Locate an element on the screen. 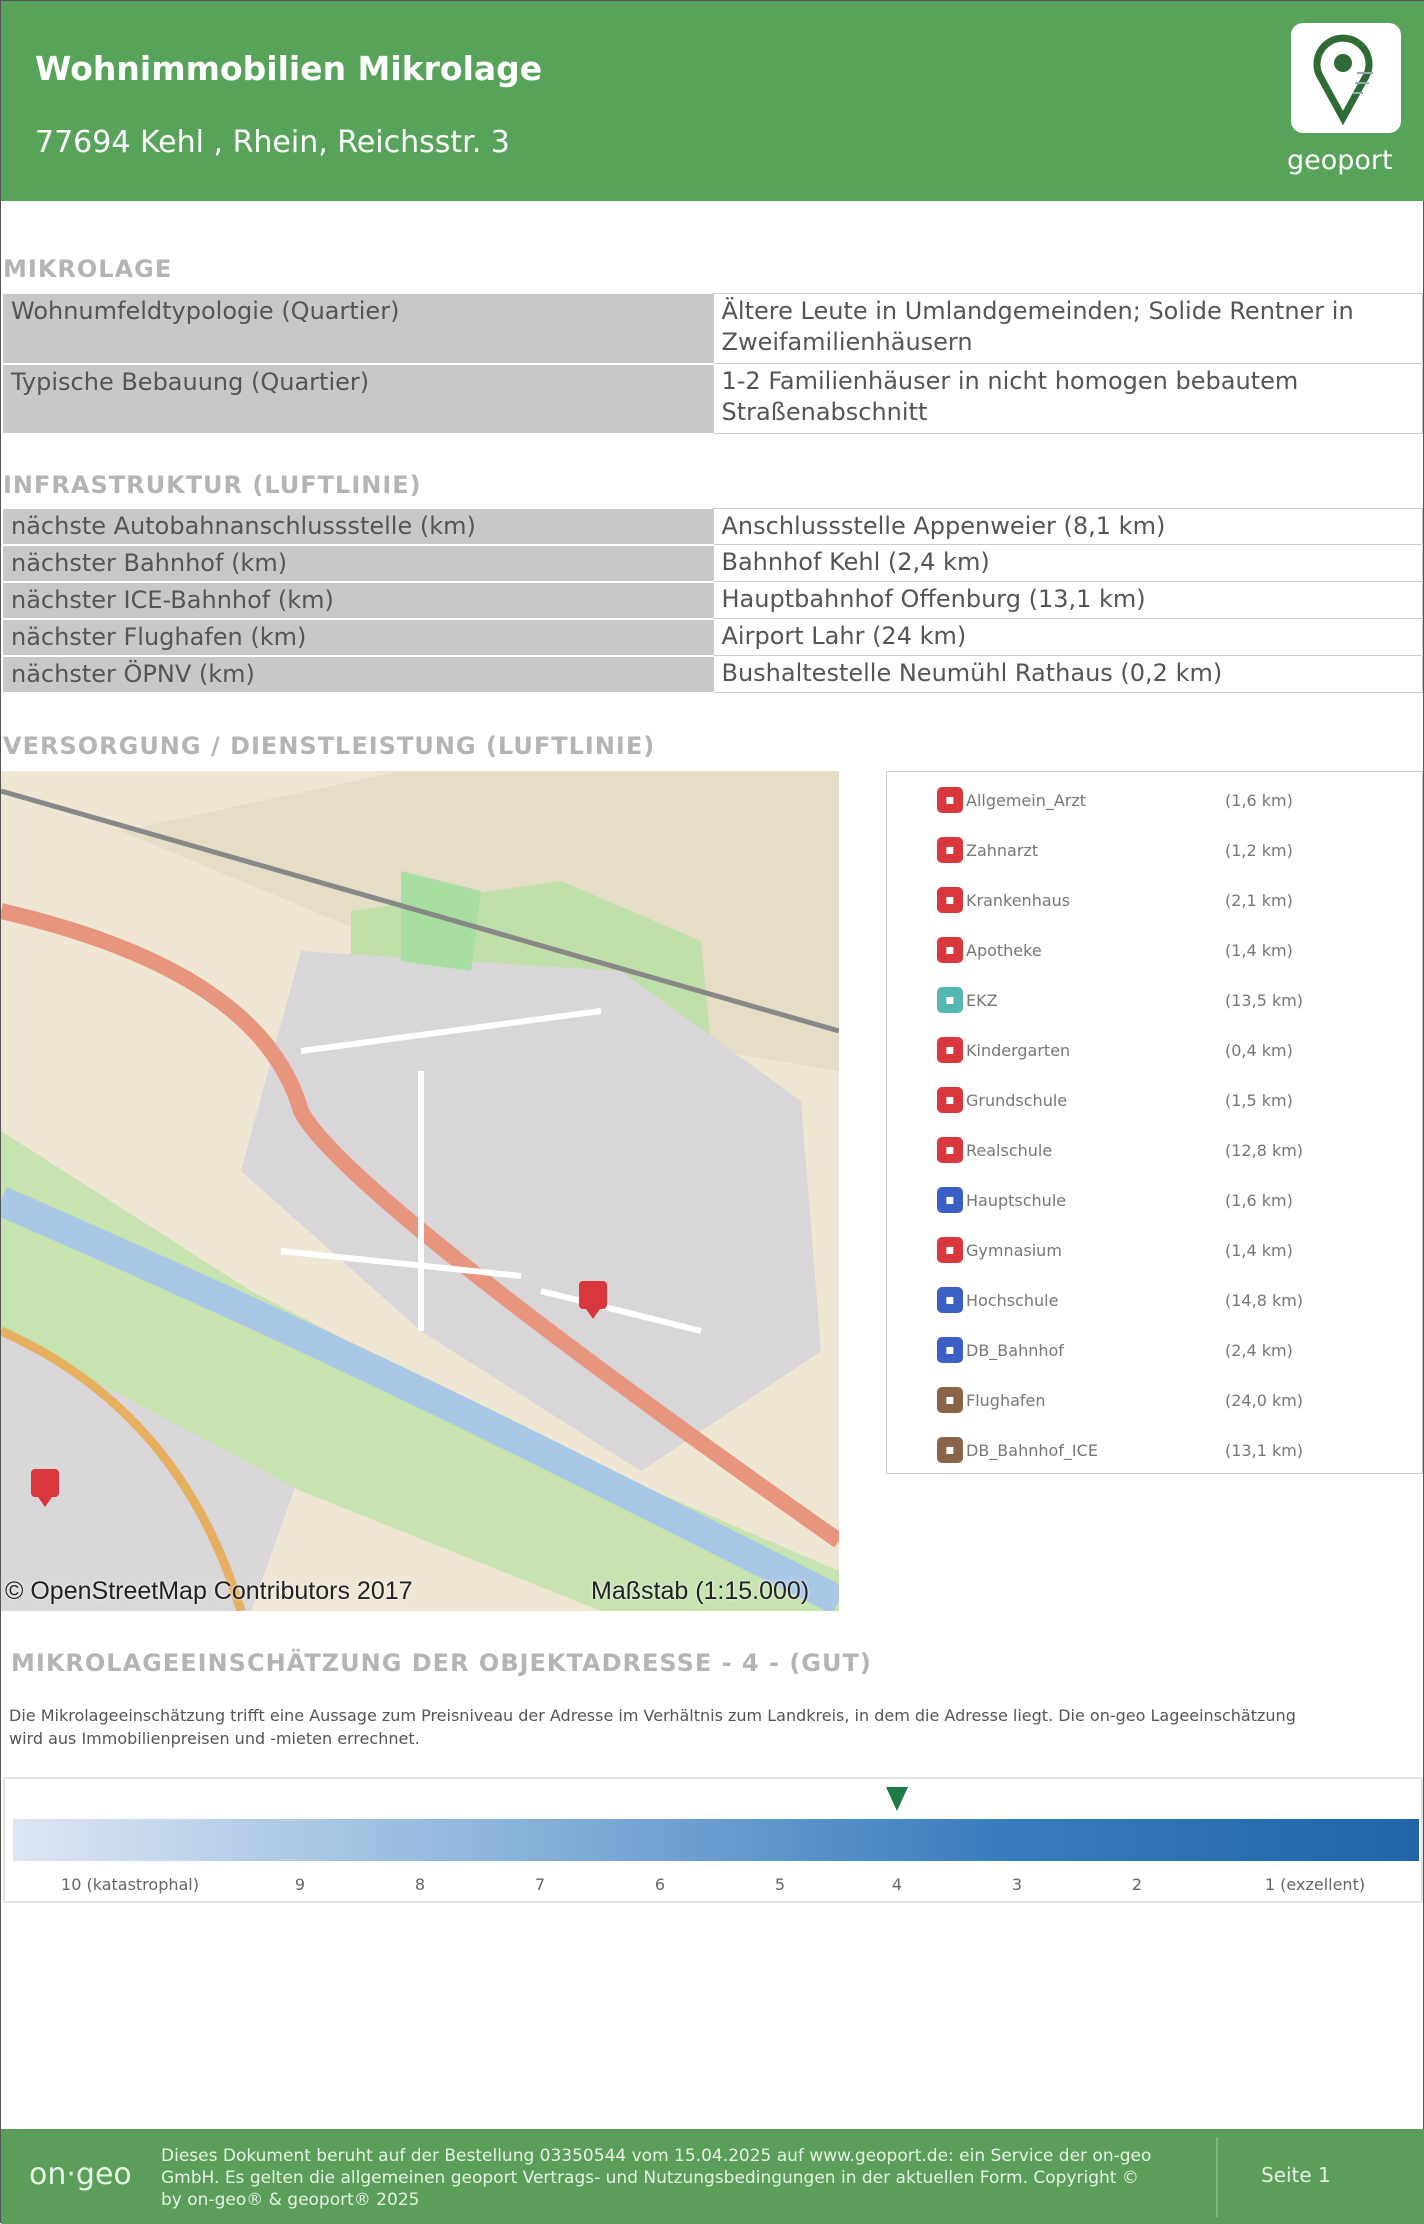  legend-label: DB_Bahnhof_ICE is located at coordinates (1032, 1450).